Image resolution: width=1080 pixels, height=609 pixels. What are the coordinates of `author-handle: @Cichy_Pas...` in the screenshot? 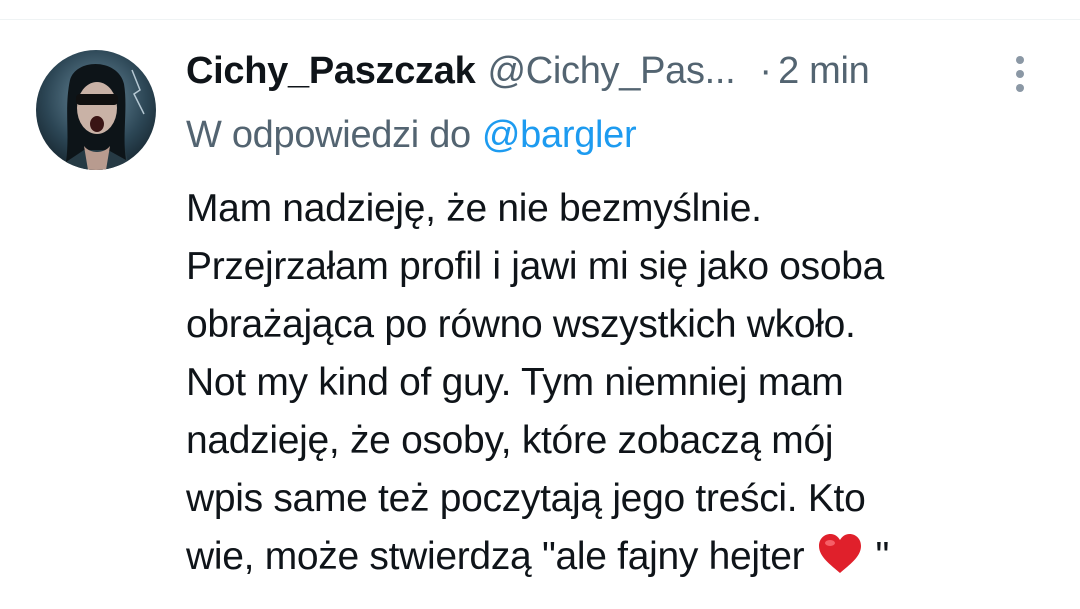 It's located at (611, 71).